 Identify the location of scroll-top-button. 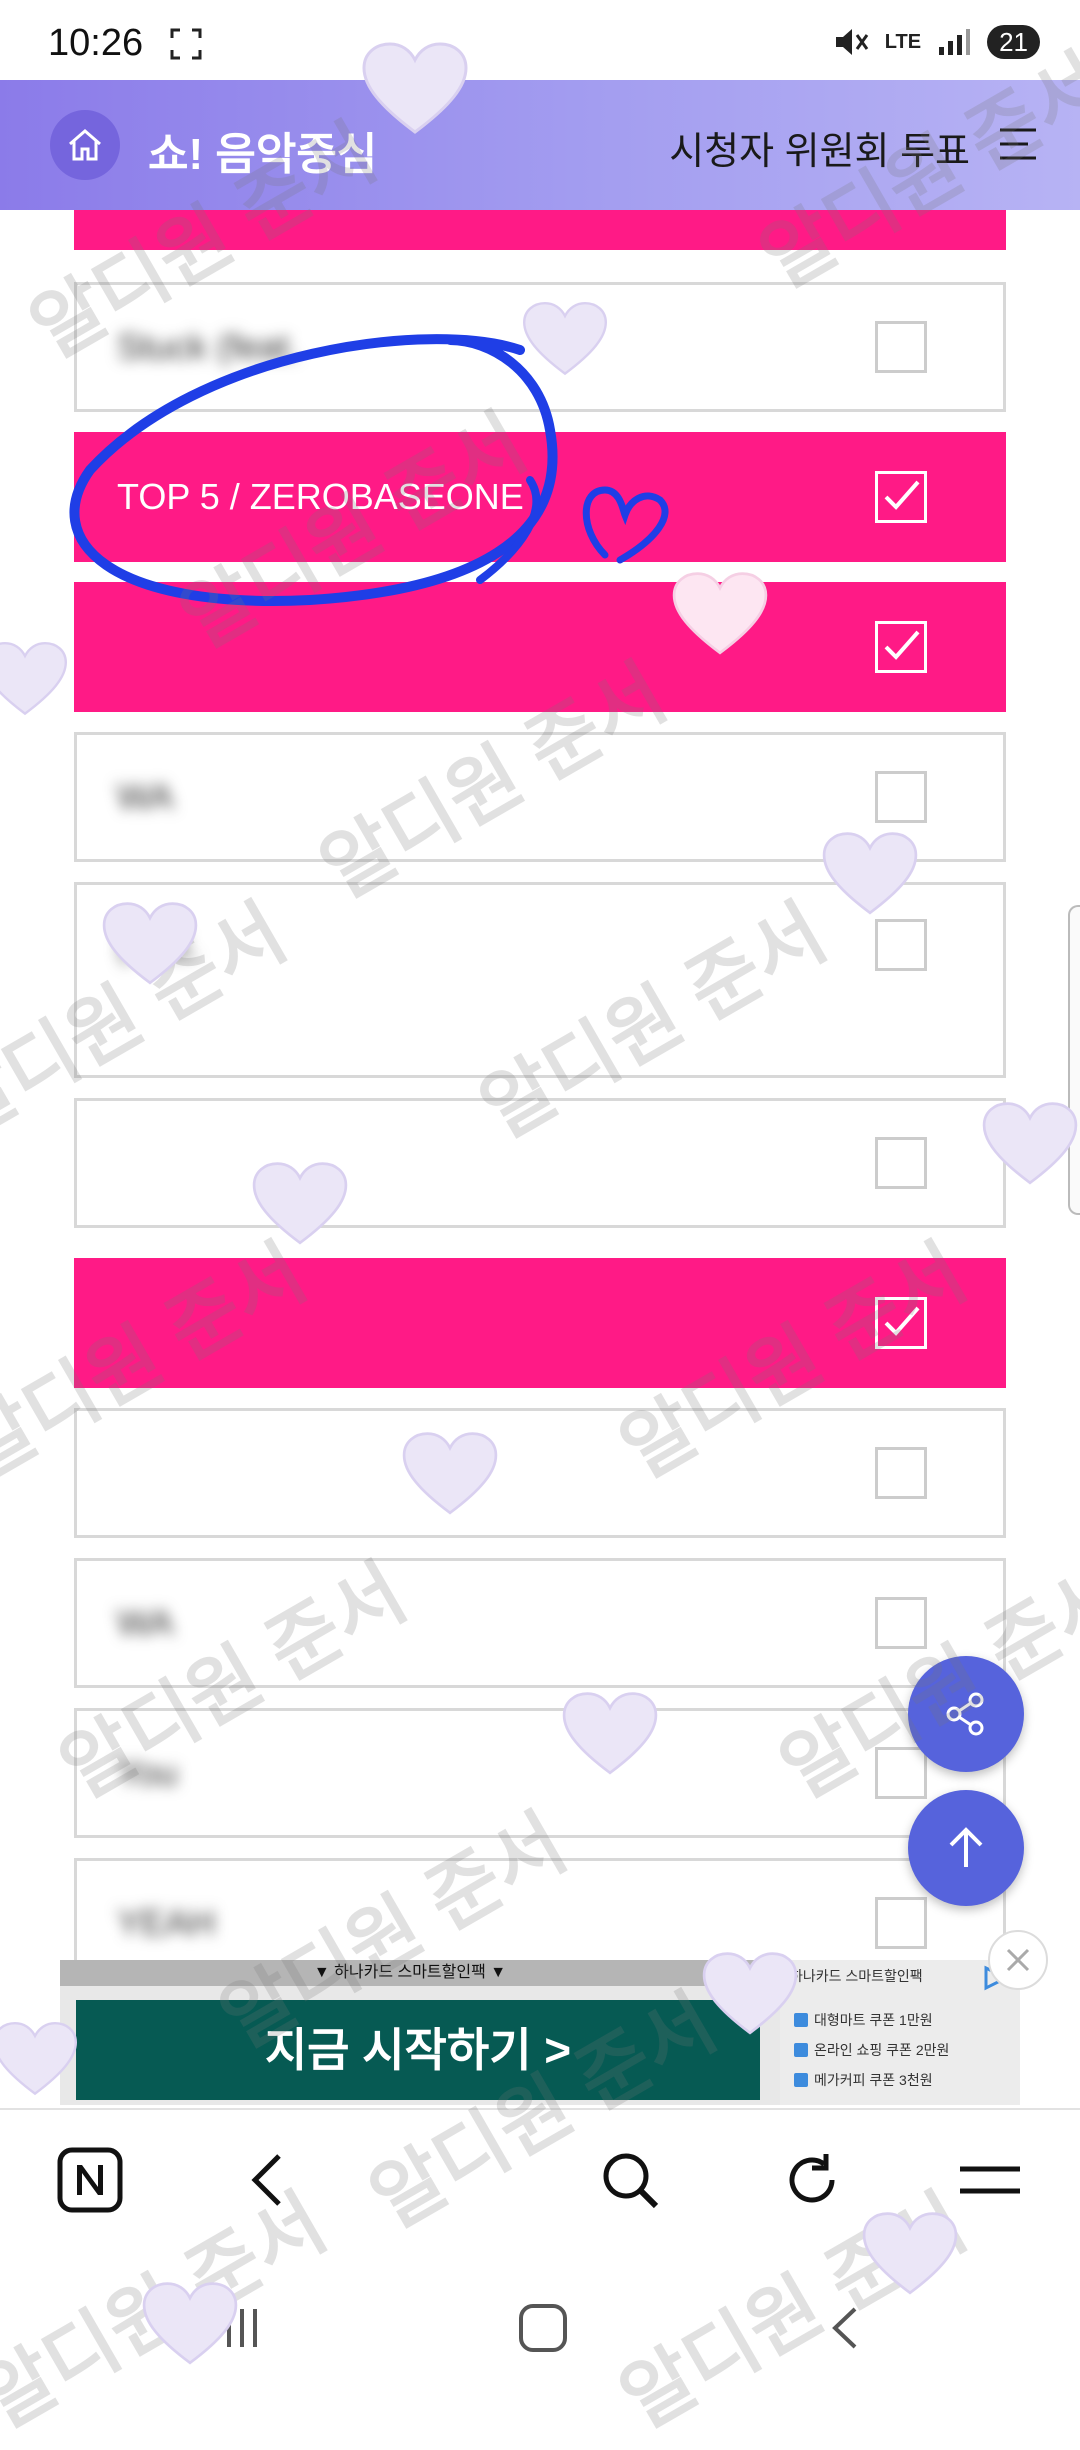
(966, 1848).